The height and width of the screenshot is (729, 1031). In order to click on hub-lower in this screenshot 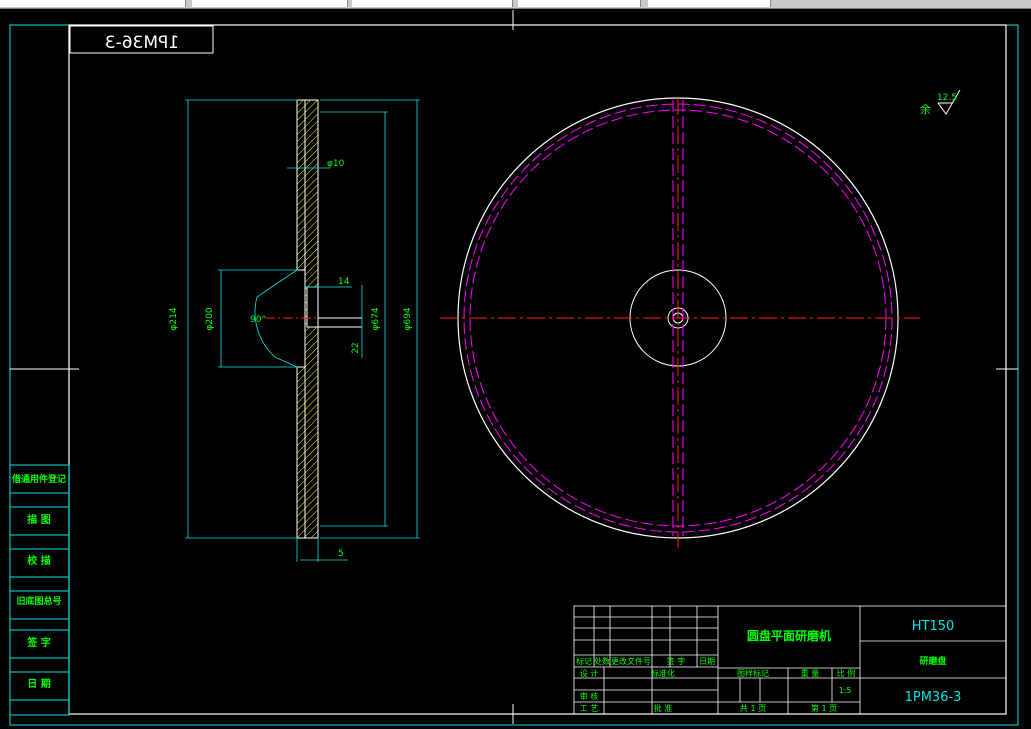, I will do `click(301, 452)`.